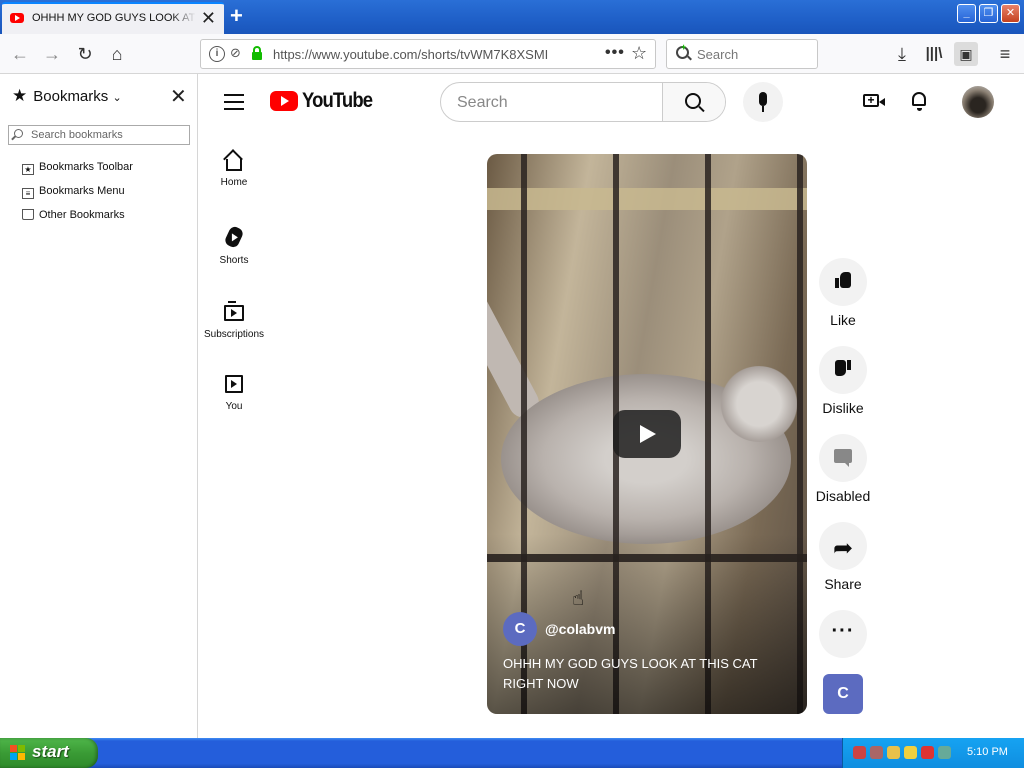 The width and height of the screenshot is (1024, 768). I want to click on comments-button: Disabled, so click(843, 469).